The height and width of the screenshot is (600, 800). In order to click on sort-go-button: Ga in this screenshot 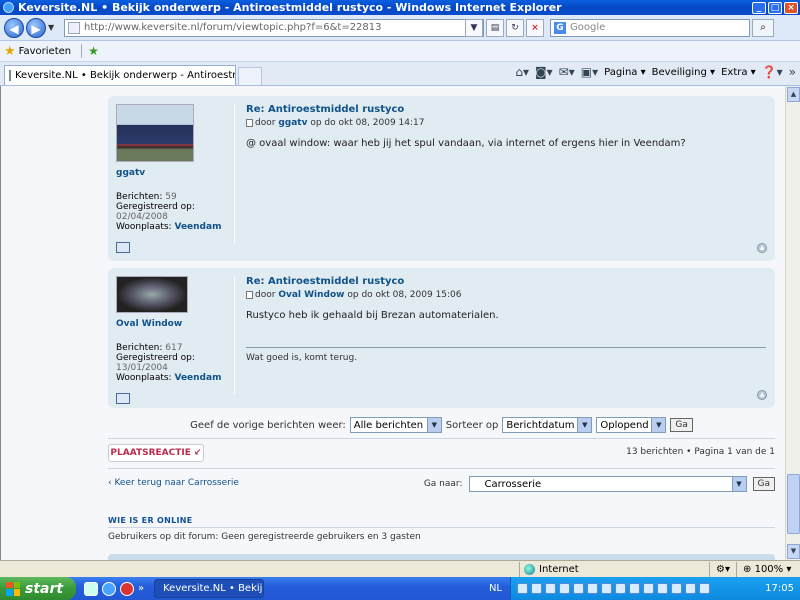, I will do `click(681, 425)`.